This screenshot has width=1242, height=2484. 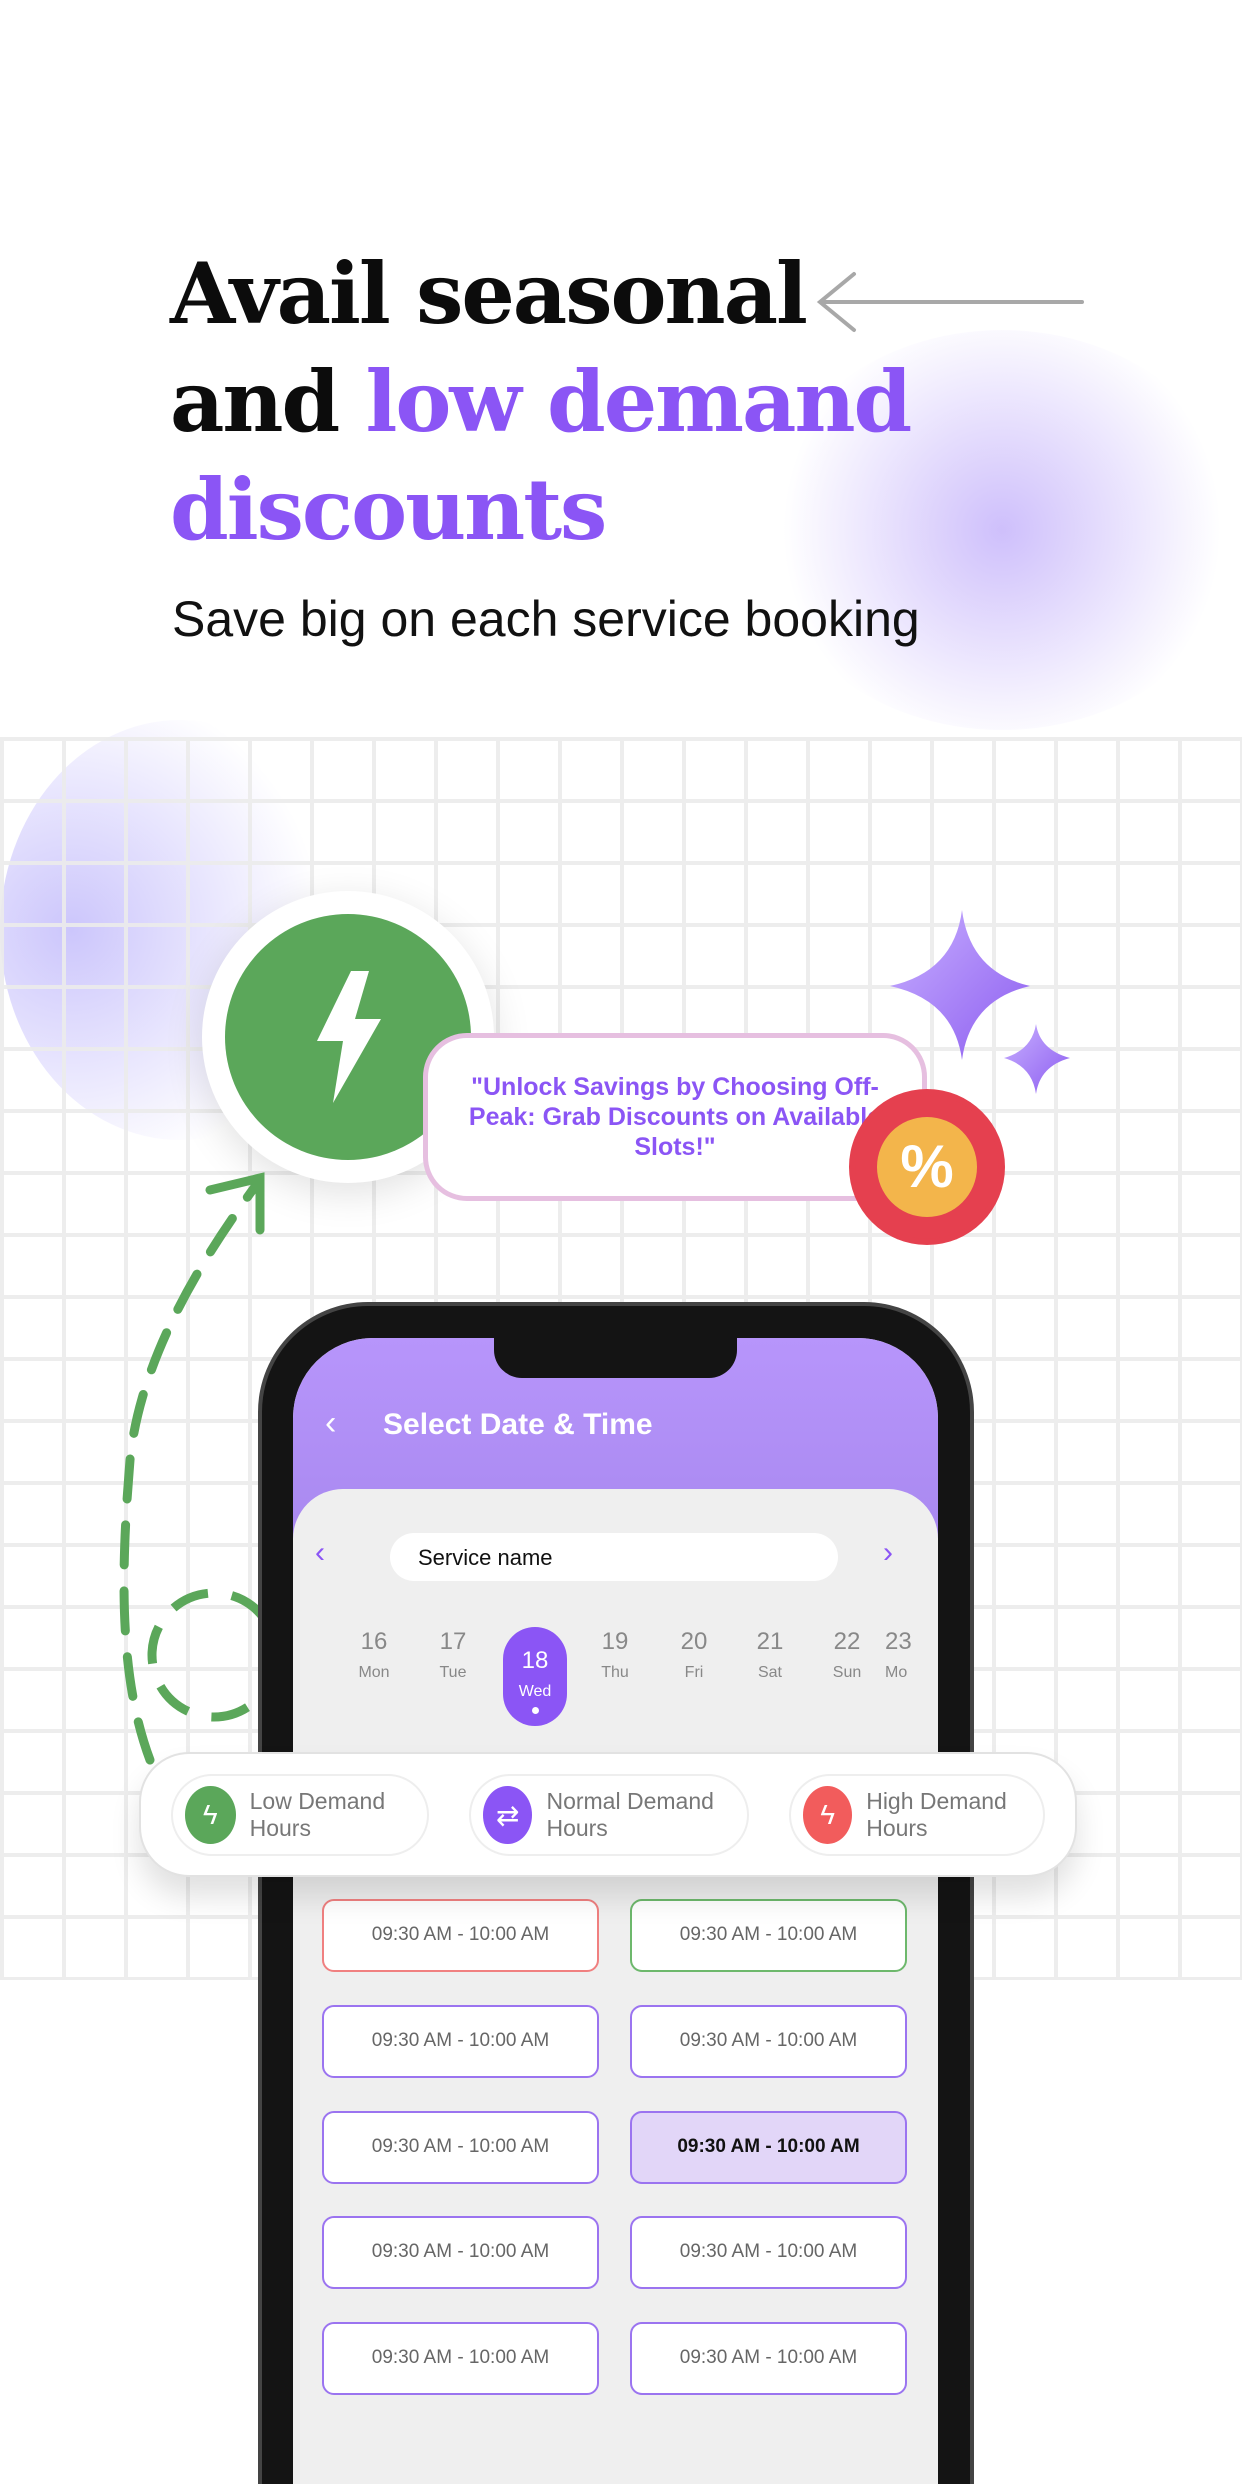 I want to click on date-item: 21 Sat, so click(x=770, y=1655).